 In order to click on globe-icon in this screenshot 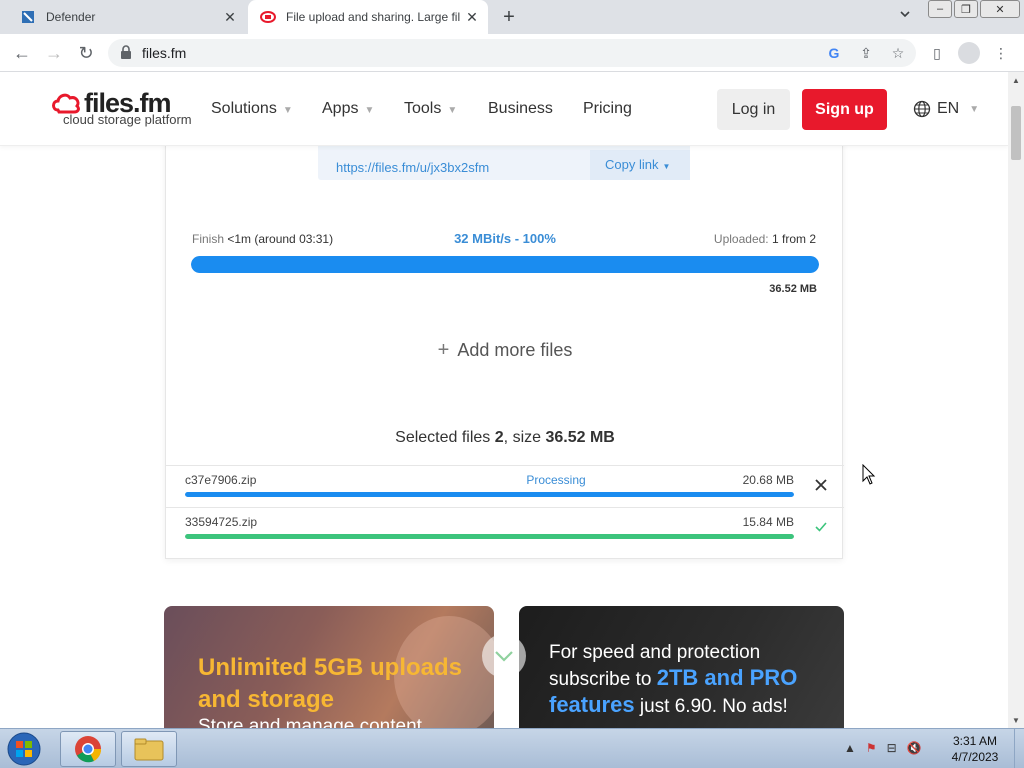, I will do `click(922, 109)`.